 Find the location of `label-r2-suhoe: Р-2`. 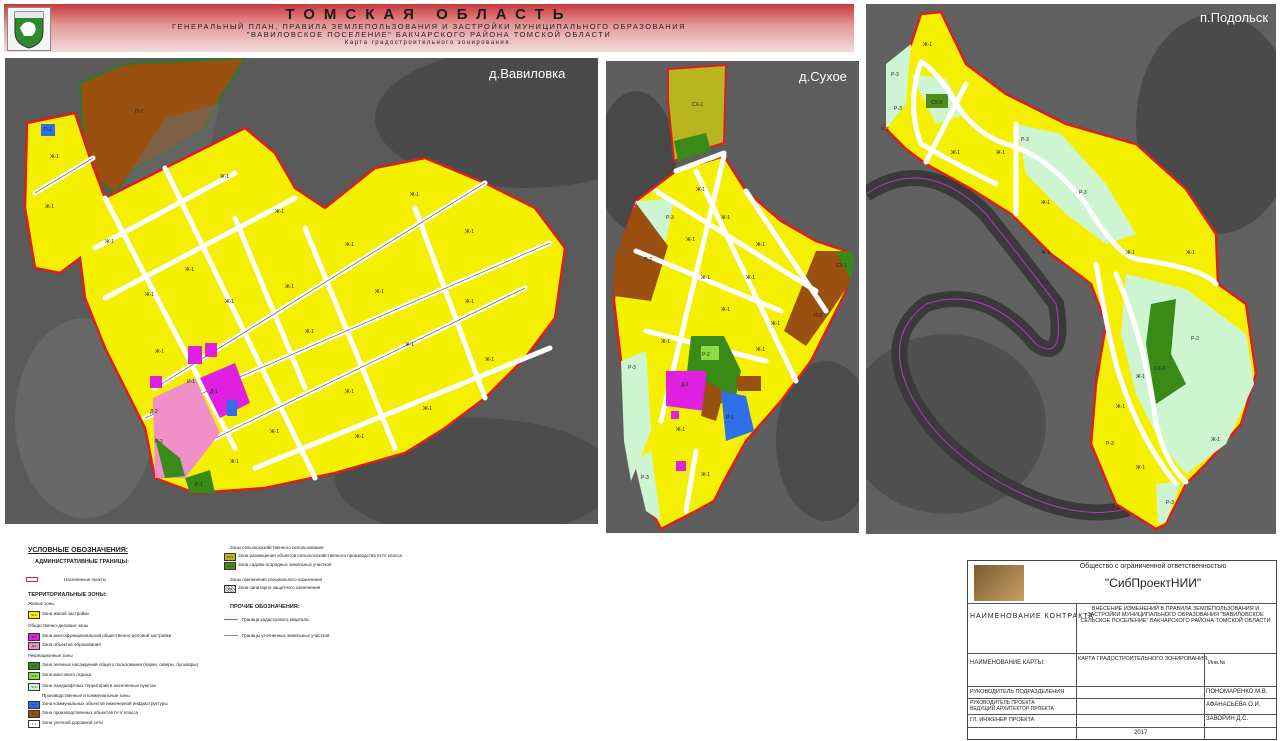

label-r2-suhoe: Р-2 is located at coordinates (706, 355).